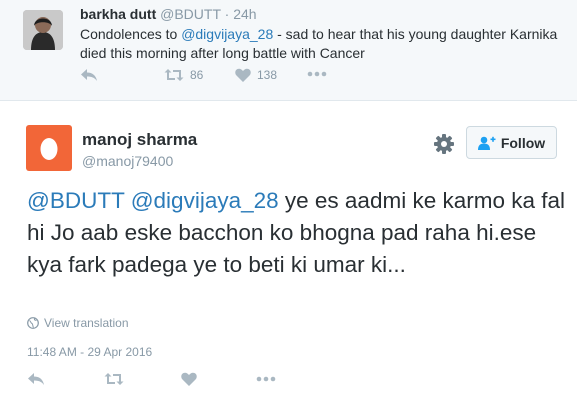  I want to click on settings-button, so click(444, 144).